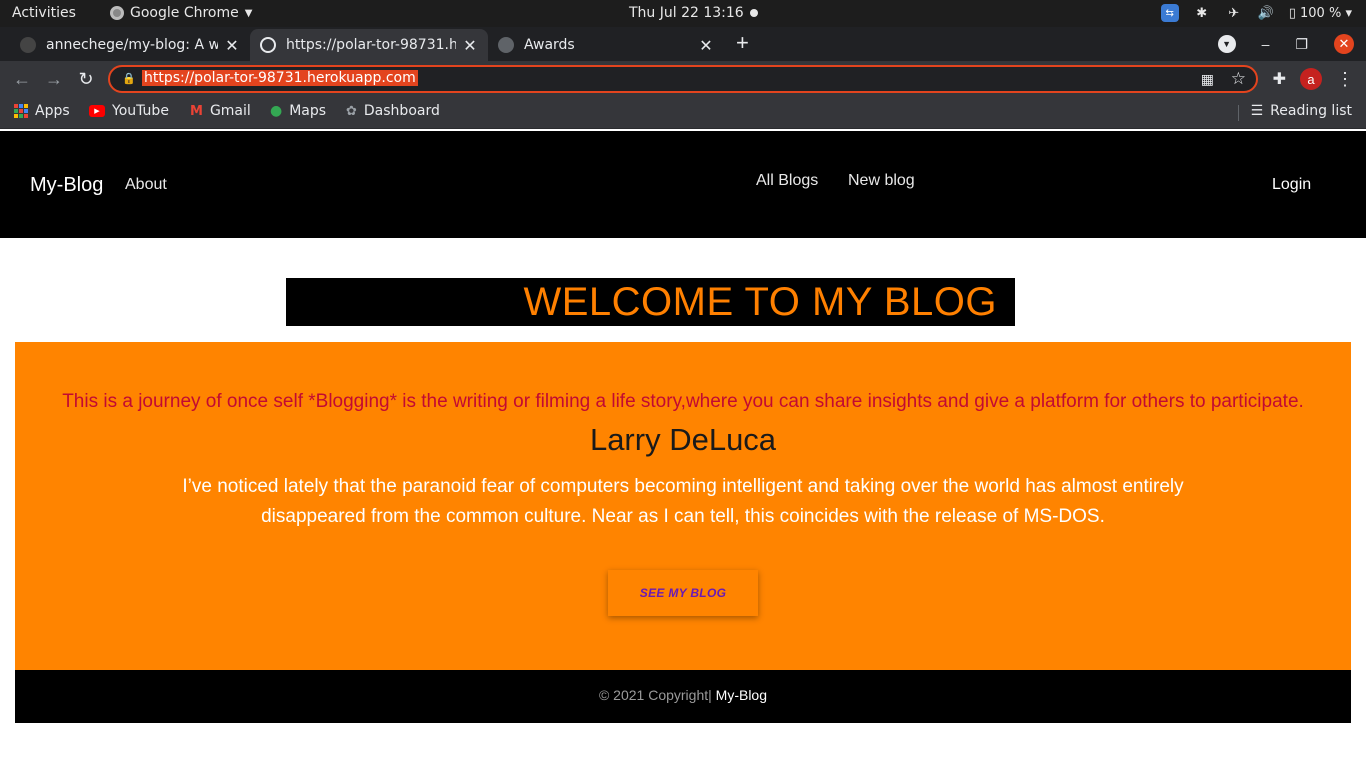 The height and width of the screenshot is (768, 1366). What do you see at coordinates (1301, 44) in the screenshot?
I see `restore-icon: ❐` at bounding box center [1301, 44].